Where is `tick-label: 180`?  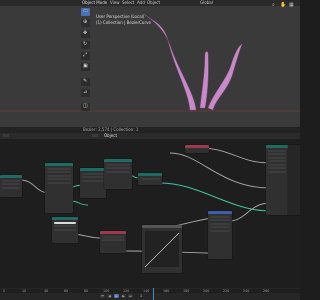 tick-label: 180 is located at coordinates (186, 290).